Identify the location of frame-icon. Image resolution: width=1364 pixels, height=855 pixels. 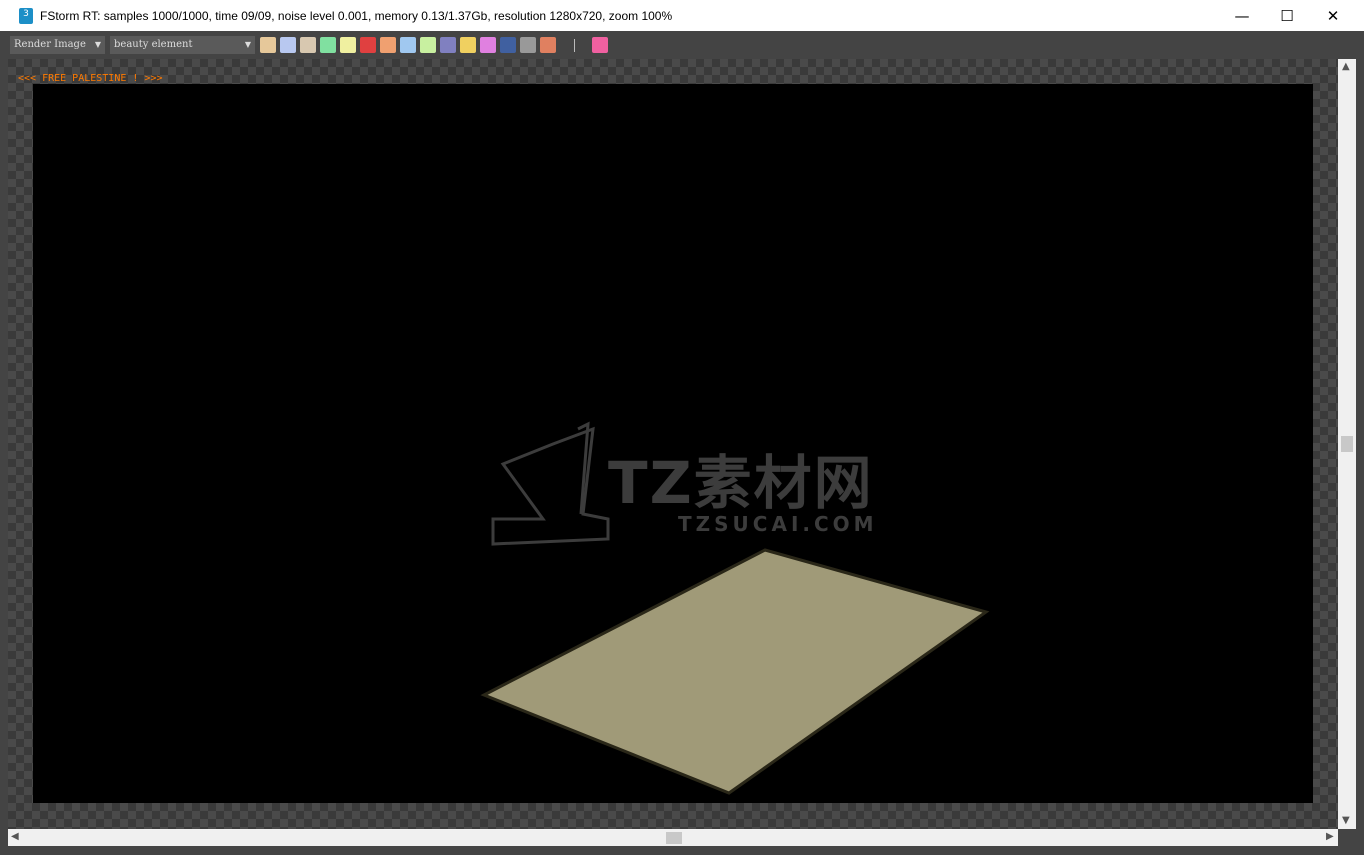
(428, 45).